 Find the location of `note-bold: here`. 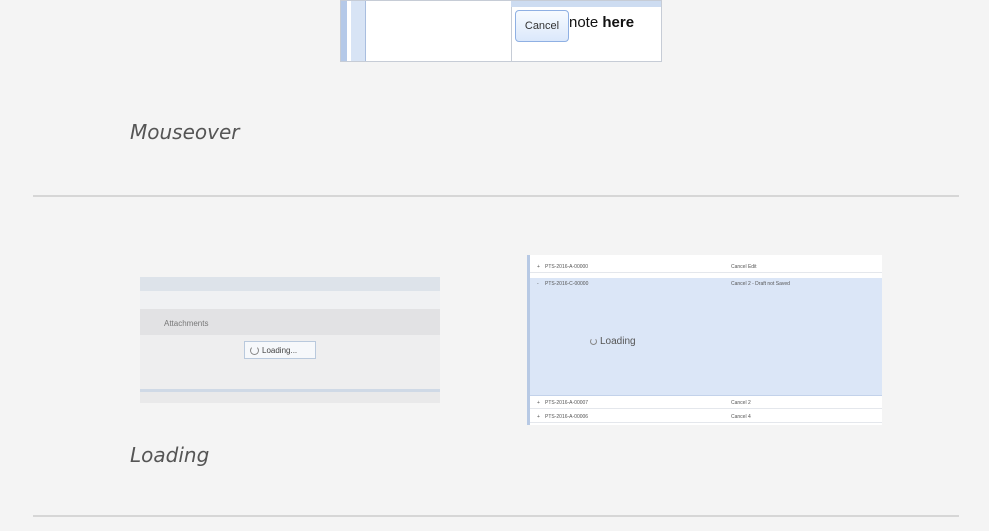

note-bold: here is located at coordinates (618, 22).